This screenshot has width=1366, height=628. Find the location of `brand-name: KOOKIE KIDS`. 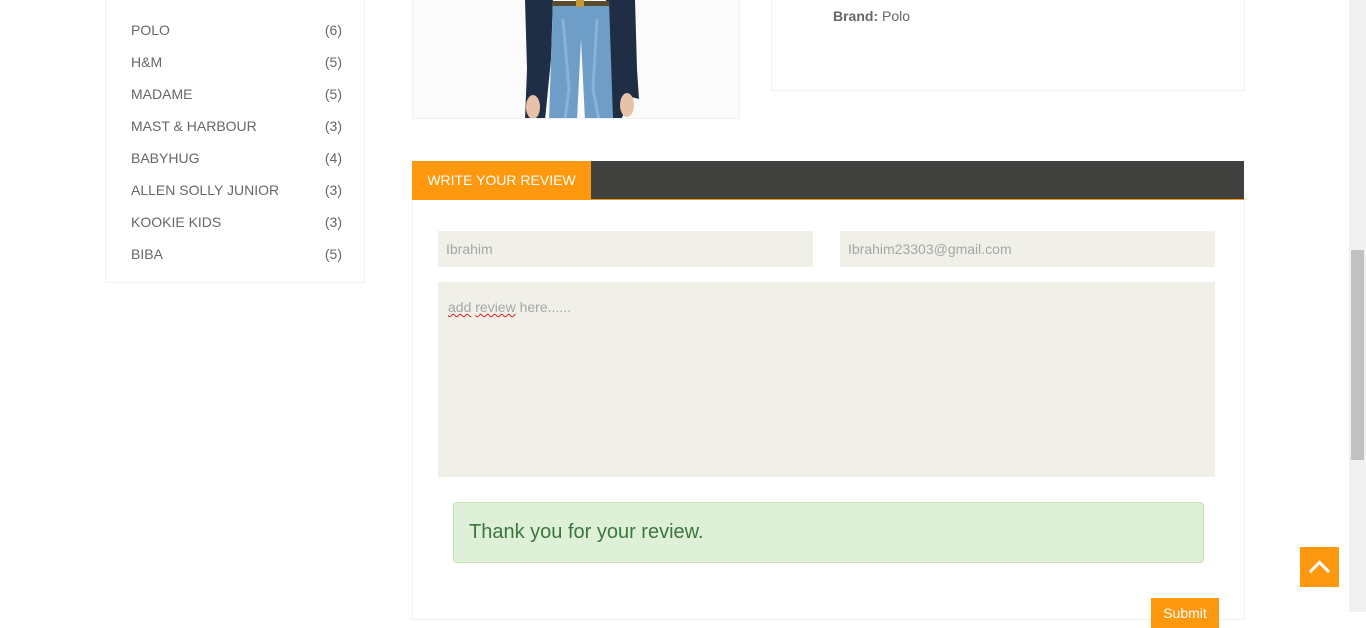

brand-name: KOOKIE KIDS is located at coordinates (176, 222).